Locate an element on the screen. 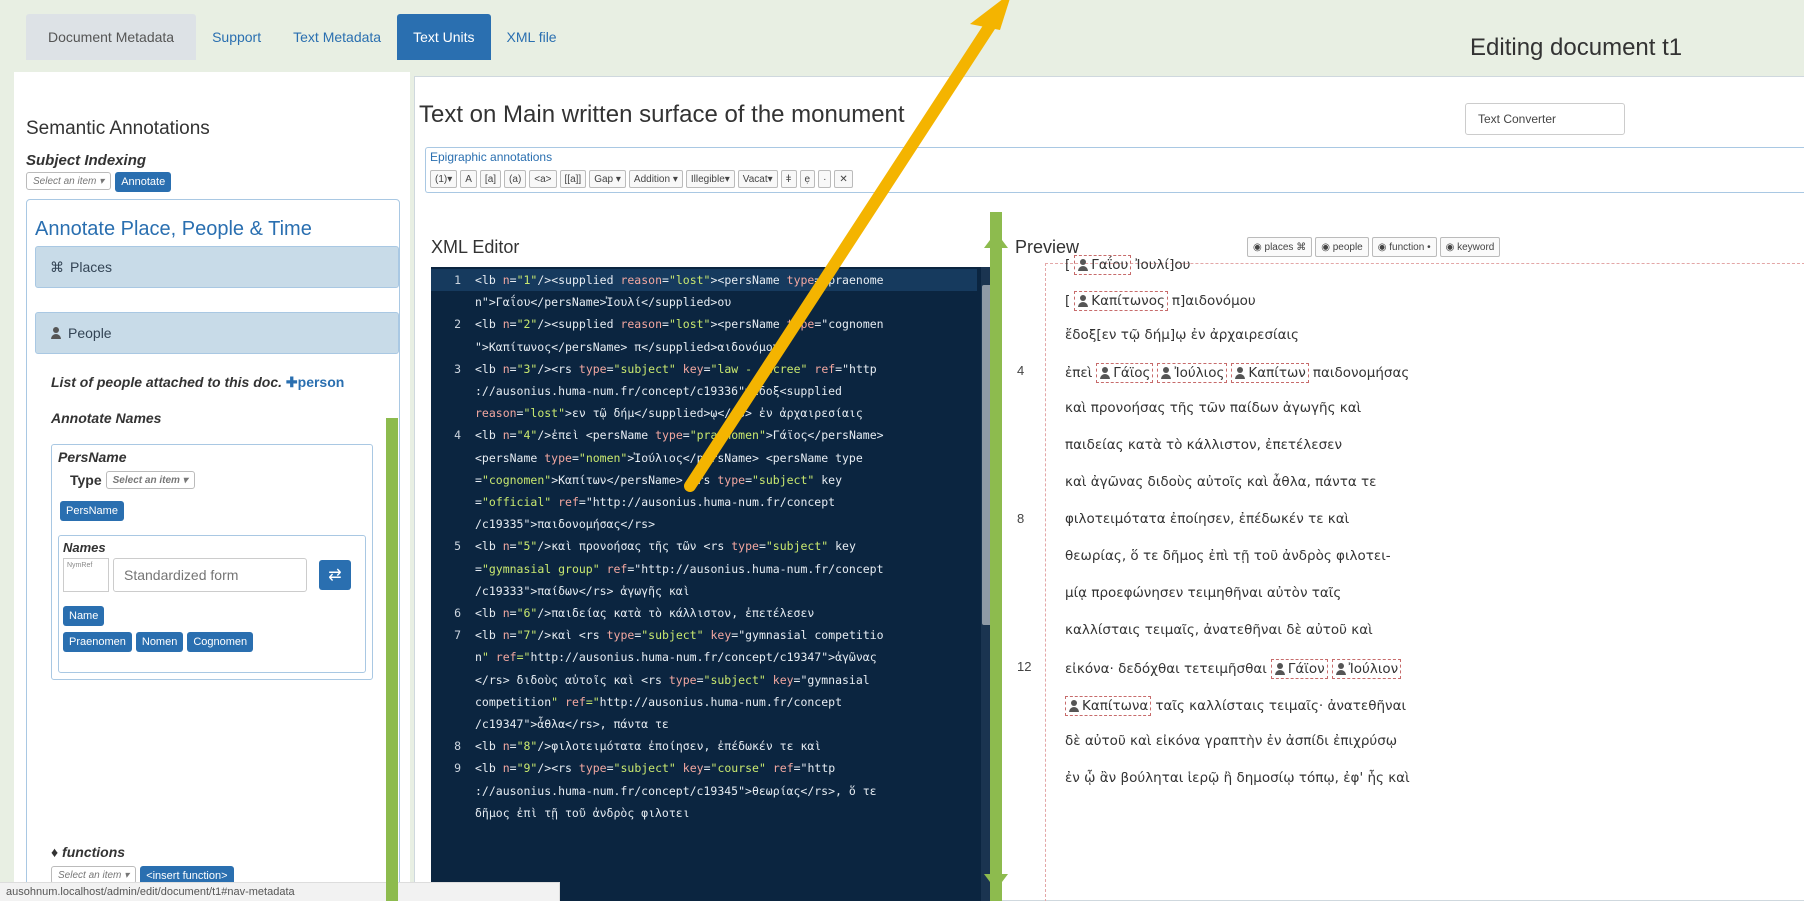 This screenshot has width=1804, height=901. subject-select: Select an item ▾ is located at coordinates (69, 181).